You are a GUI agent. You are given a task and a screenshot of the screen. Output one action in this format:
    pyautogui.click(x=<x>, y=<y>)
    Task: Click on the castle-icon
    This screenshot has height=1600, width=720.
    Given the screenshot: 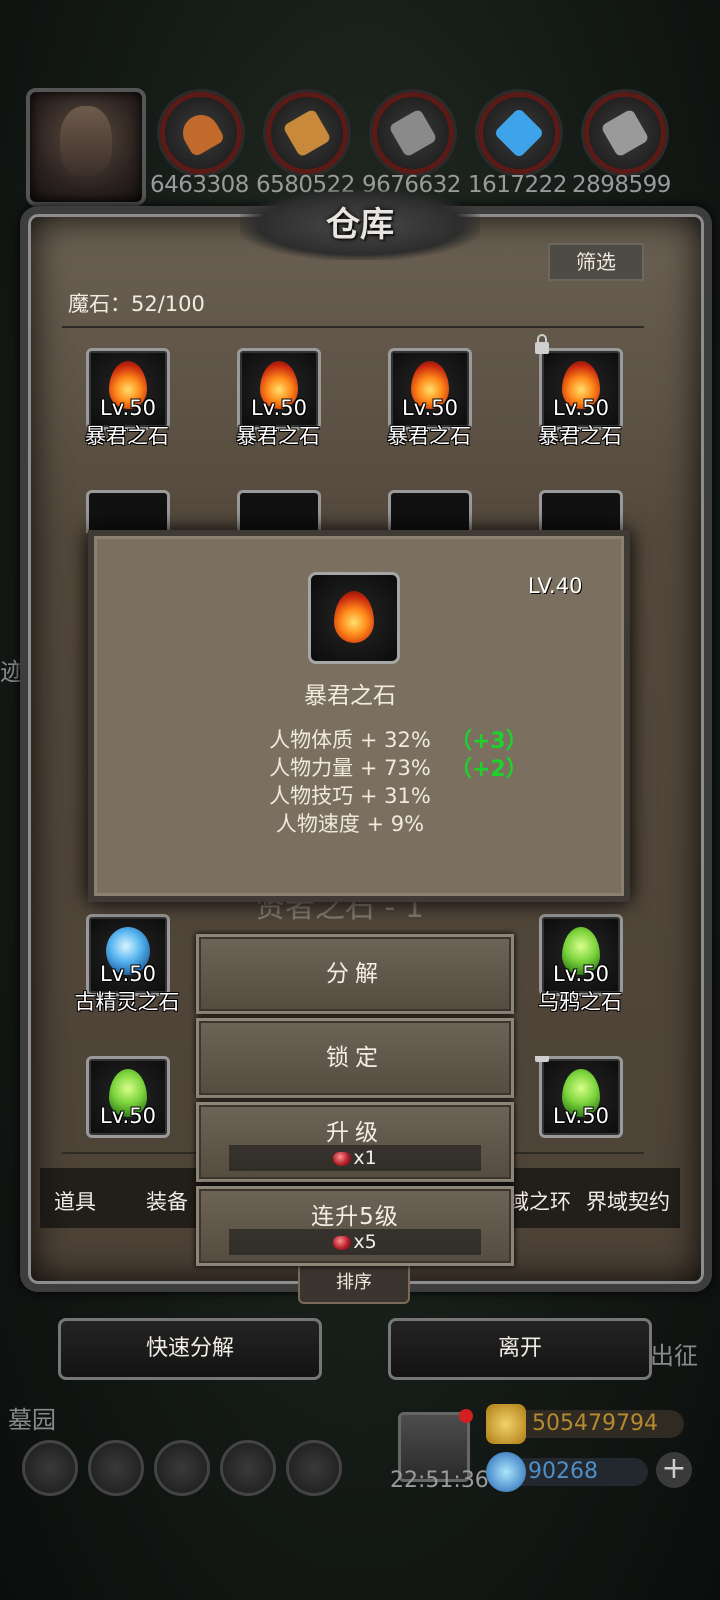 What is the action you would take?
    pyautogui.click(x=182, y=1468)
    